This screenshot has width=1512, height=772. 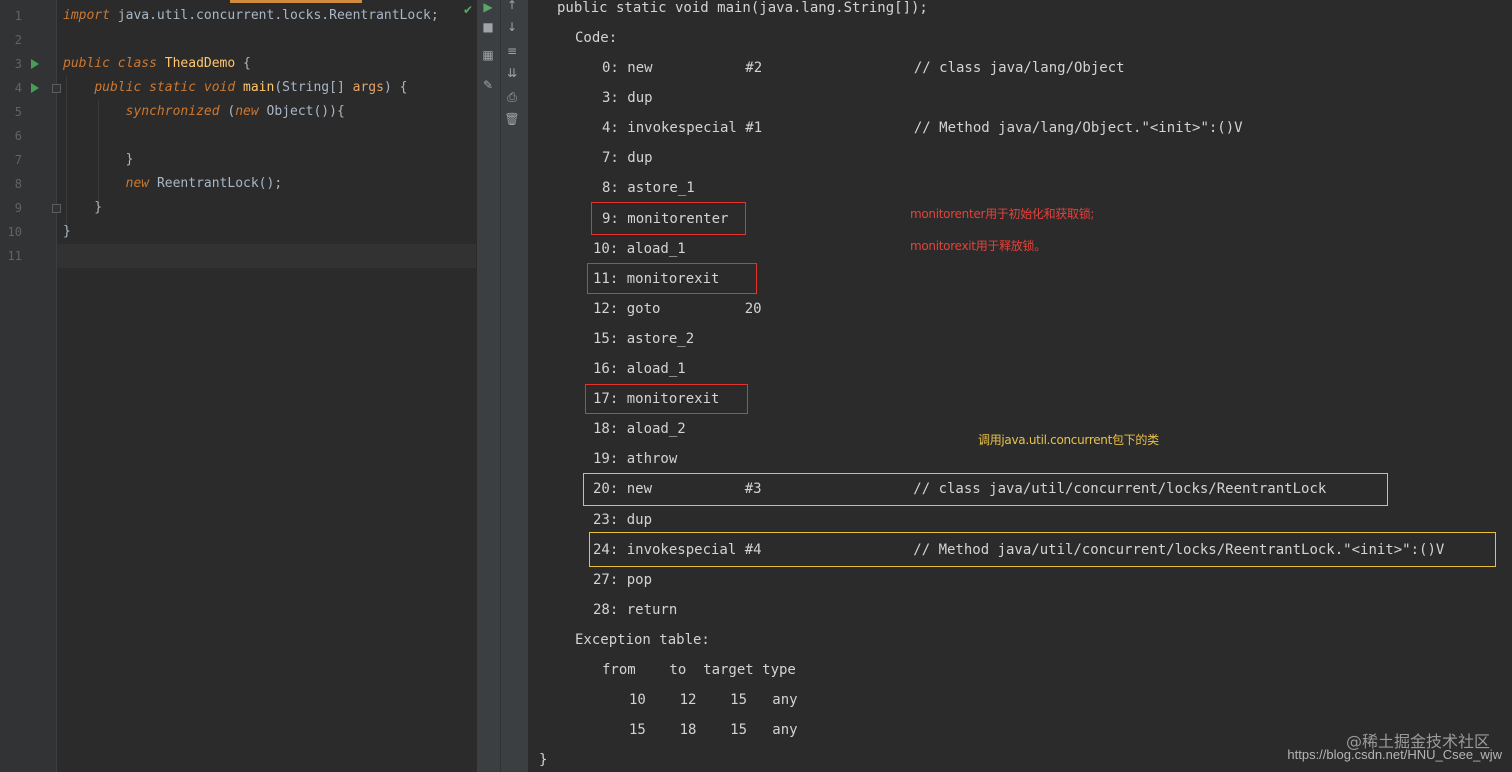 What do you see at coordinates (18, 136) in the screenshot?
I see `line-number: 6` at bounding box center [18, 136].